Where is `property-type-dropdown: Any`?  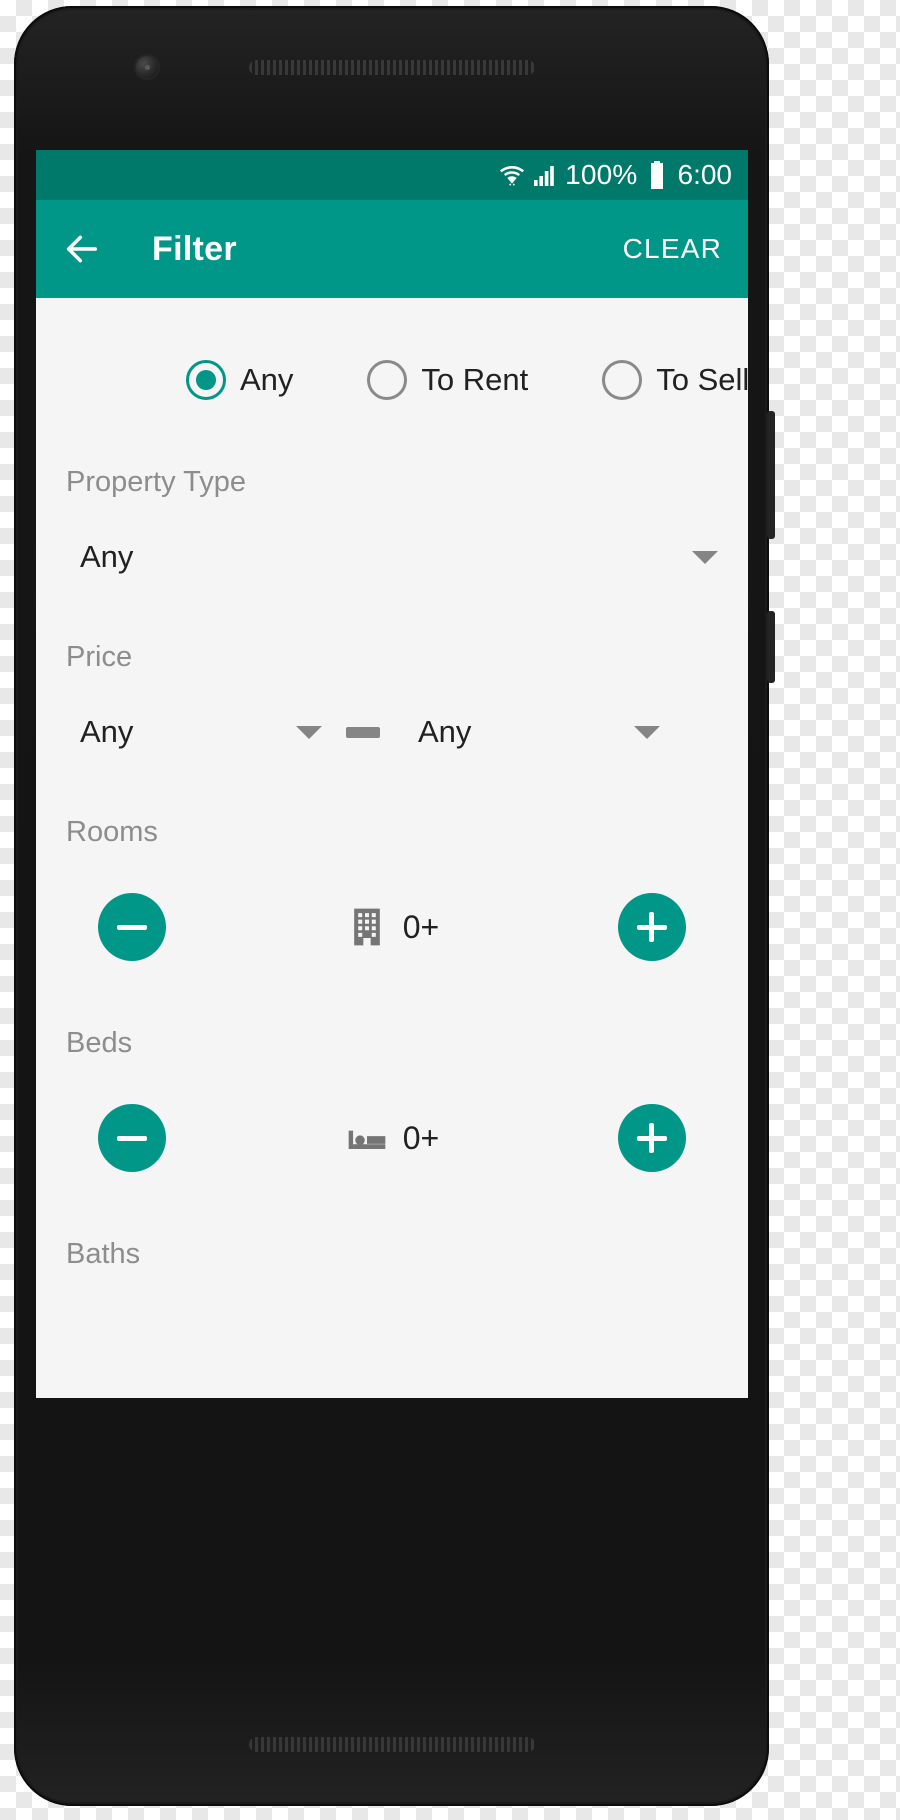
property-type-dropdown: Any is located at coordinates (392, 557).